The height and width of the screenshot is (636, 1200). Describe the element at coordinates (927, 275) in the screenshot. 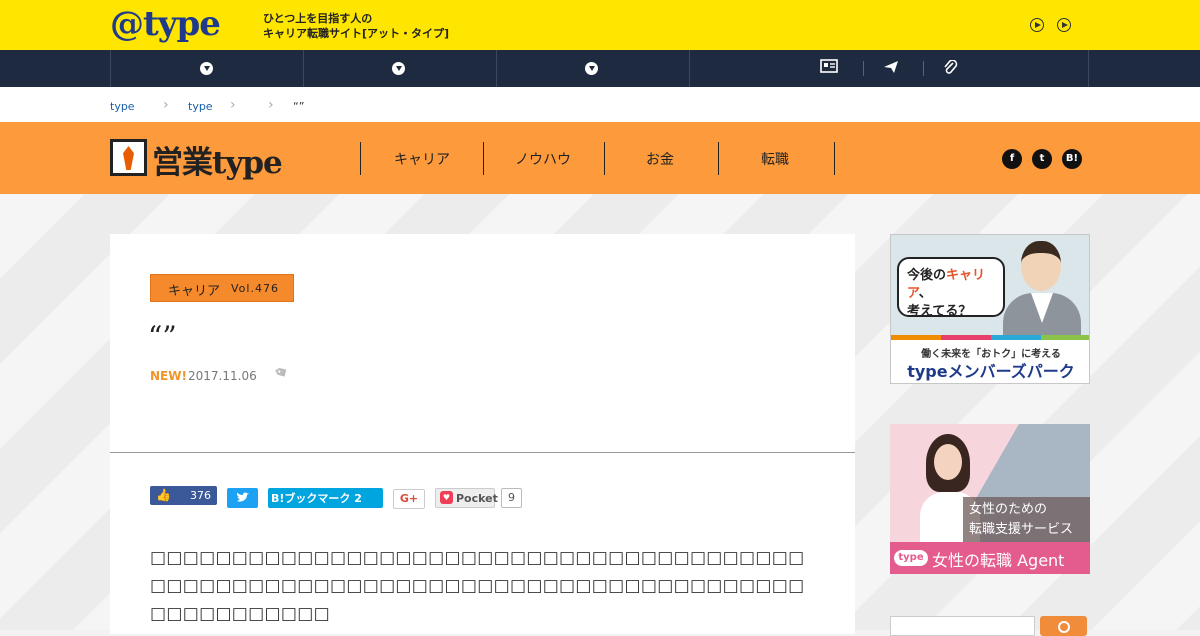

I see `bubble-text: 今後の` at that location.